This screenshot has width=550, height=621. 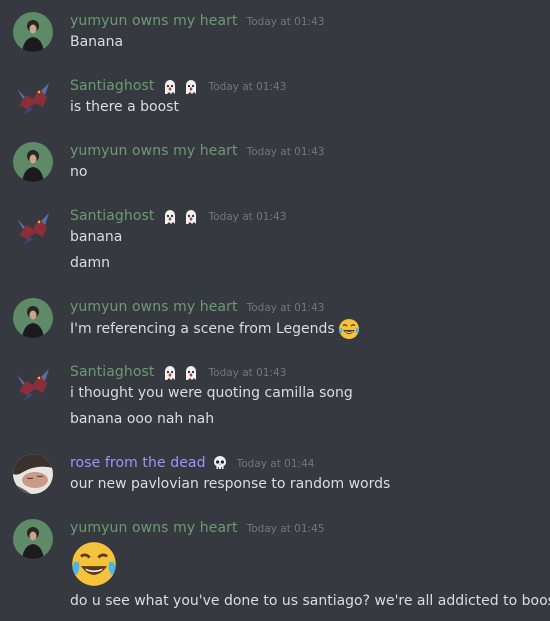 I want to click on skull-emoji-icon, so click(x=220, y=463).